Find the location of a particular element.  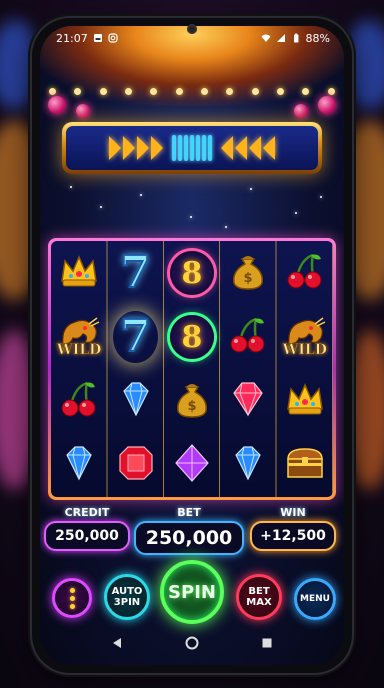

status-time: 21:07 is located at coordinates (72, 38).